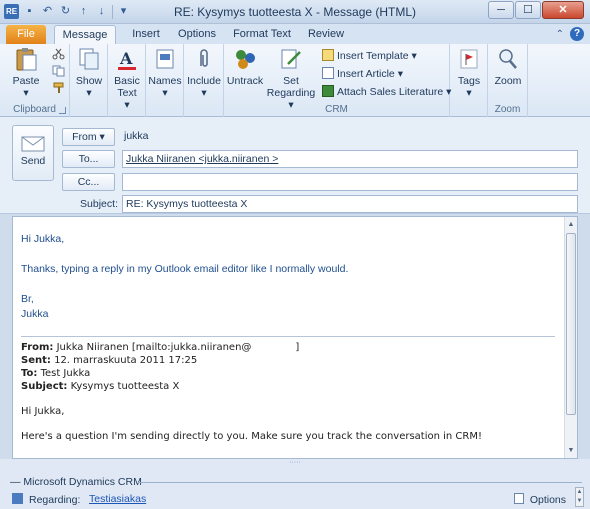 The width and height of the screenshot is (590, 509). I want to click on paste-button: Paste ▾, so click(26, 72).